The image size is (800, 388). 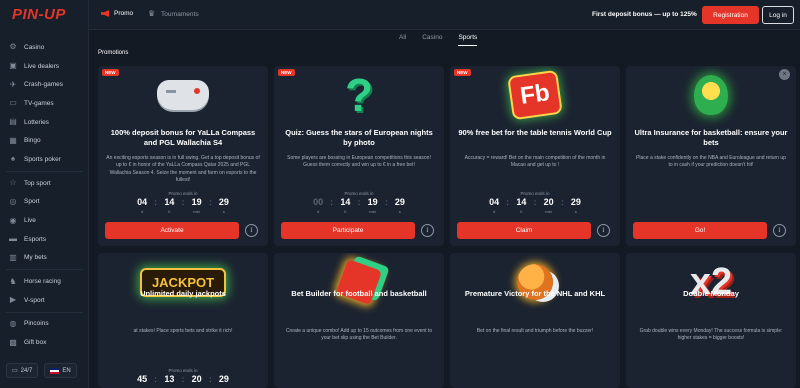 I want to click on language-button: EN, so click(x=60, y=370).